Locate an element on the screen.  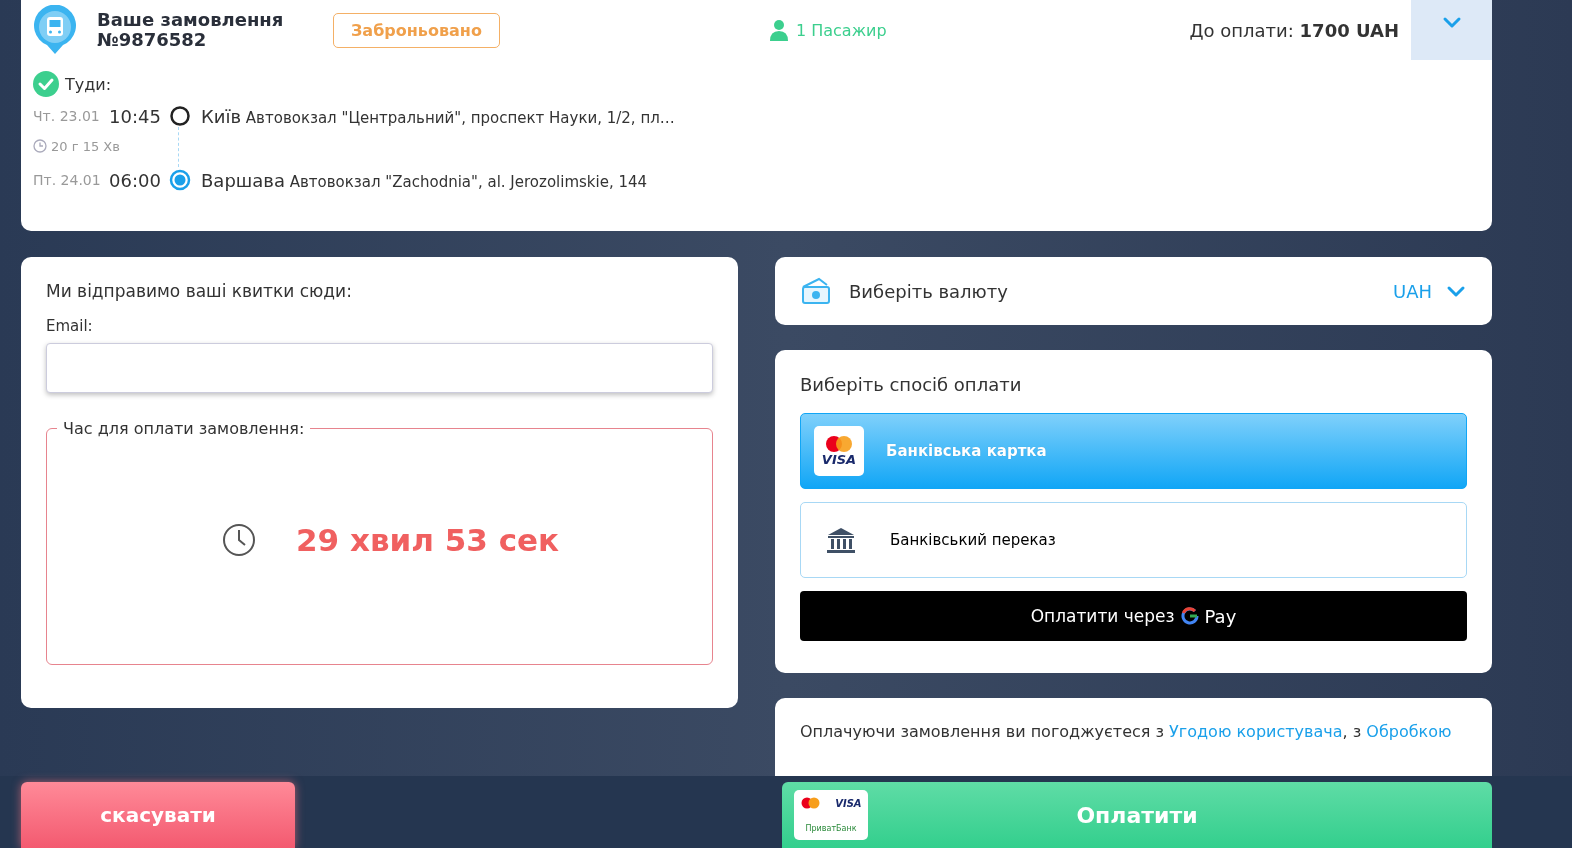
payment-logos: VISA ПриватБанк is located at coordinates (831, 815).